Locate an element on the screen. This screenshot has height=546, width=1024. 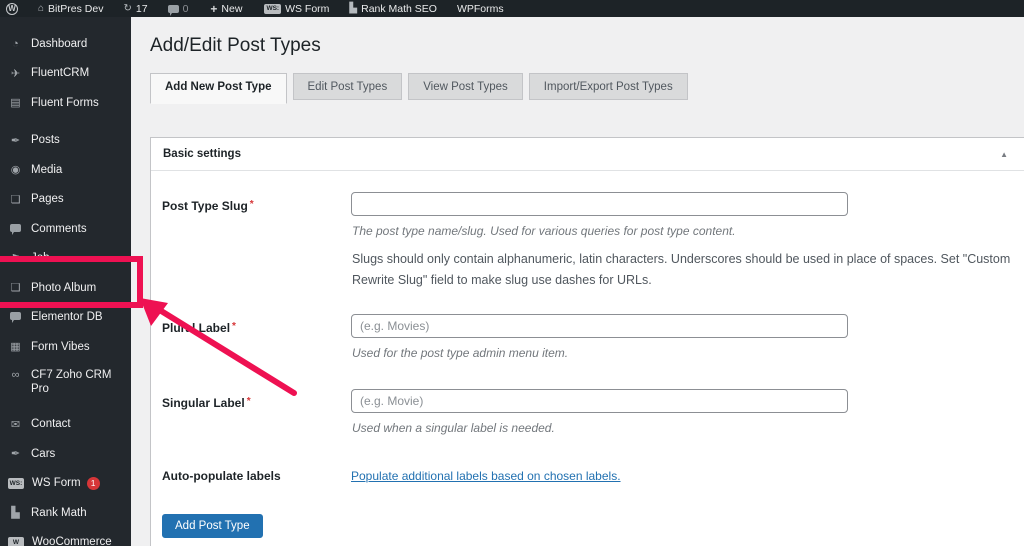
rank-math-seo-menu: ▙ Rank Math SEO is located at coordinates (391, 8).